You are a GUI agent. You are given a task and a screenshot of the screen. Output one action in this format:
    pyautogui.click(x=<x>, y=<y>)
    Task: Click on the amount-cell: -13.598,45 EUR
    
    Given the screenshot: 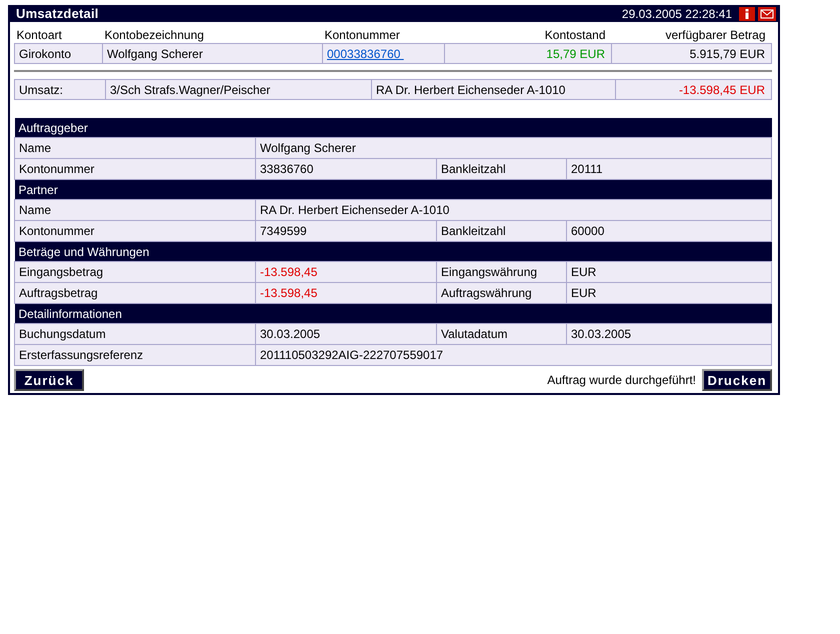 What is the action you would take?
    pyautogui.click(x=694, y=90)
    